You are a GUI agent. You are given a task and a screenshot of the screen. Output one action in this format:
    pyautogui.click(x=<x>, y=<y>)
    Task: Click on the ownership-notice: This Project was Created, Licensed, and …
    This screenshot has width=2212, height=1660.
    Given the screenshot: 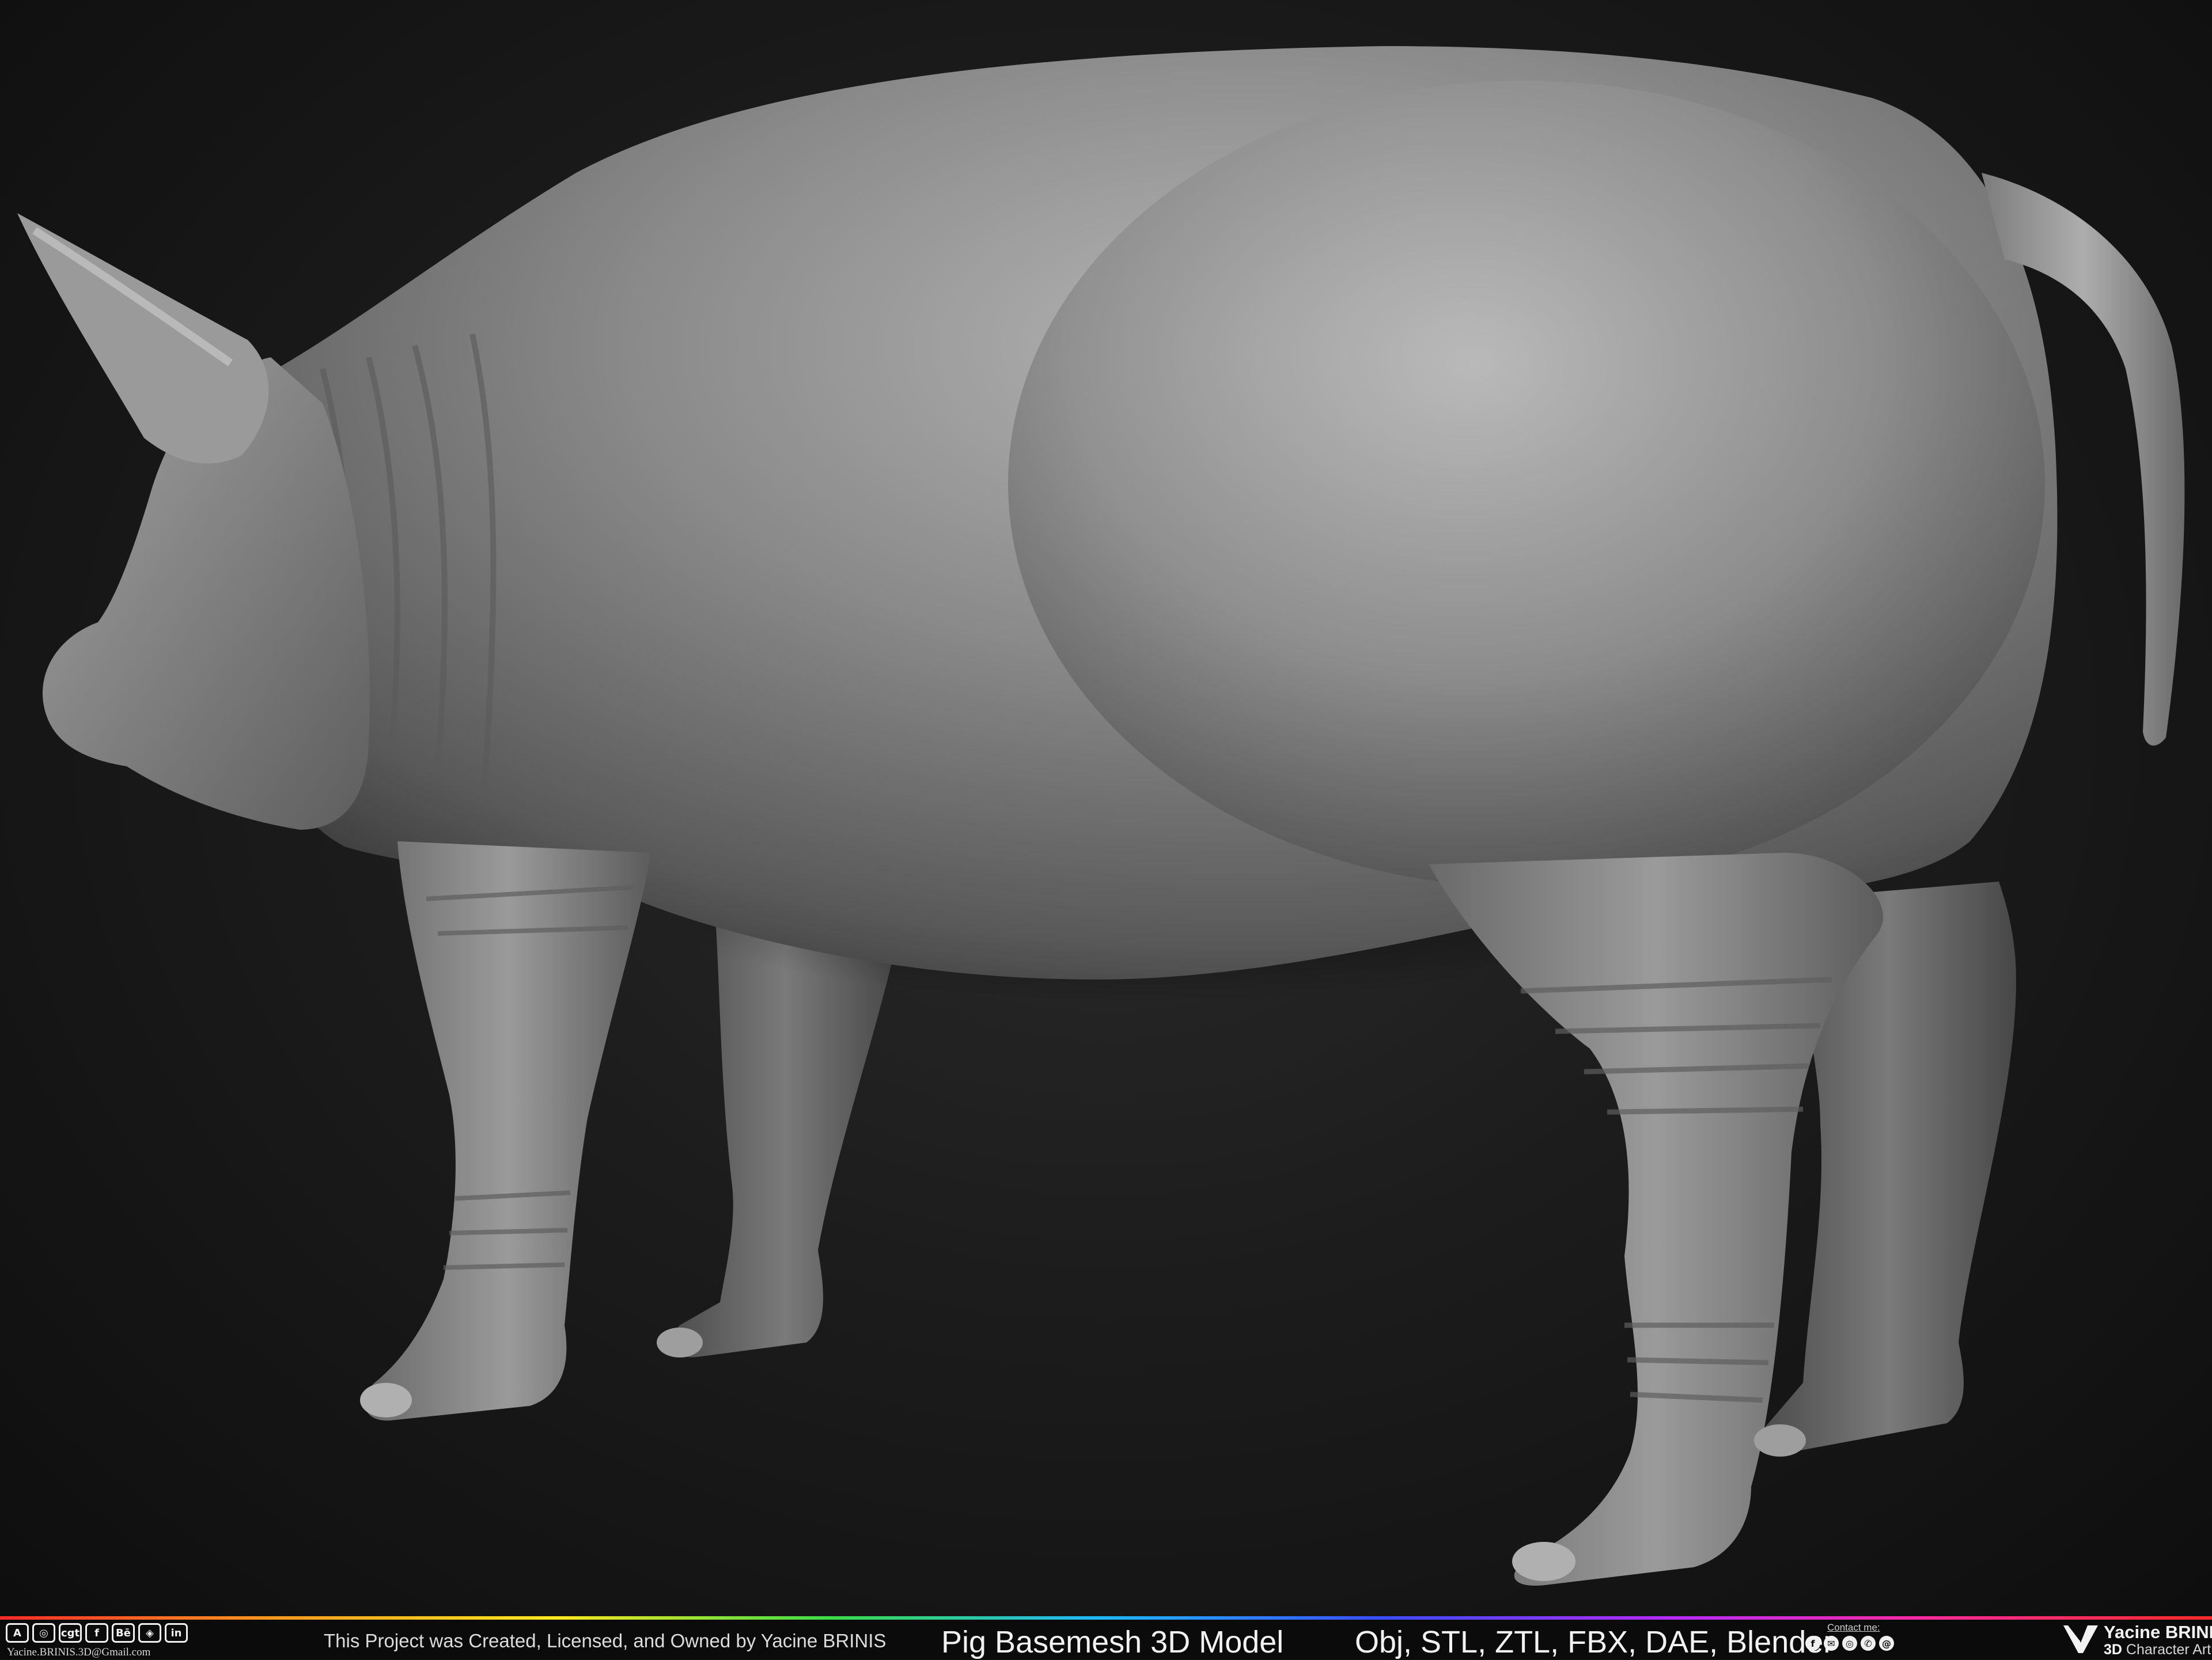 What is the action you would take?
    pyautogui.click(x=605, y=1640)
    